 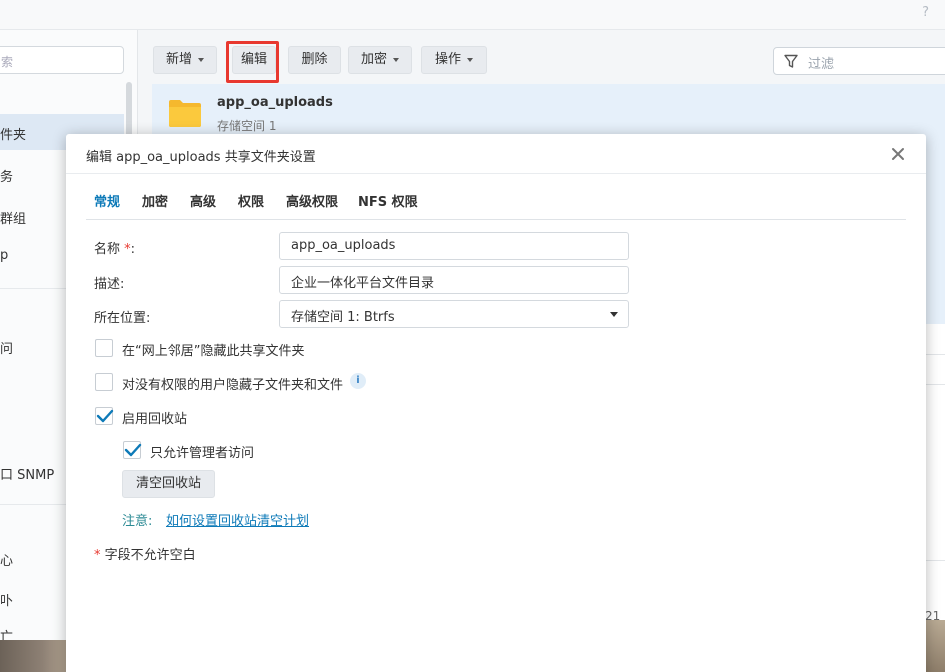 I want to click on filter-input: 过滤, so click(x=859, y=61).